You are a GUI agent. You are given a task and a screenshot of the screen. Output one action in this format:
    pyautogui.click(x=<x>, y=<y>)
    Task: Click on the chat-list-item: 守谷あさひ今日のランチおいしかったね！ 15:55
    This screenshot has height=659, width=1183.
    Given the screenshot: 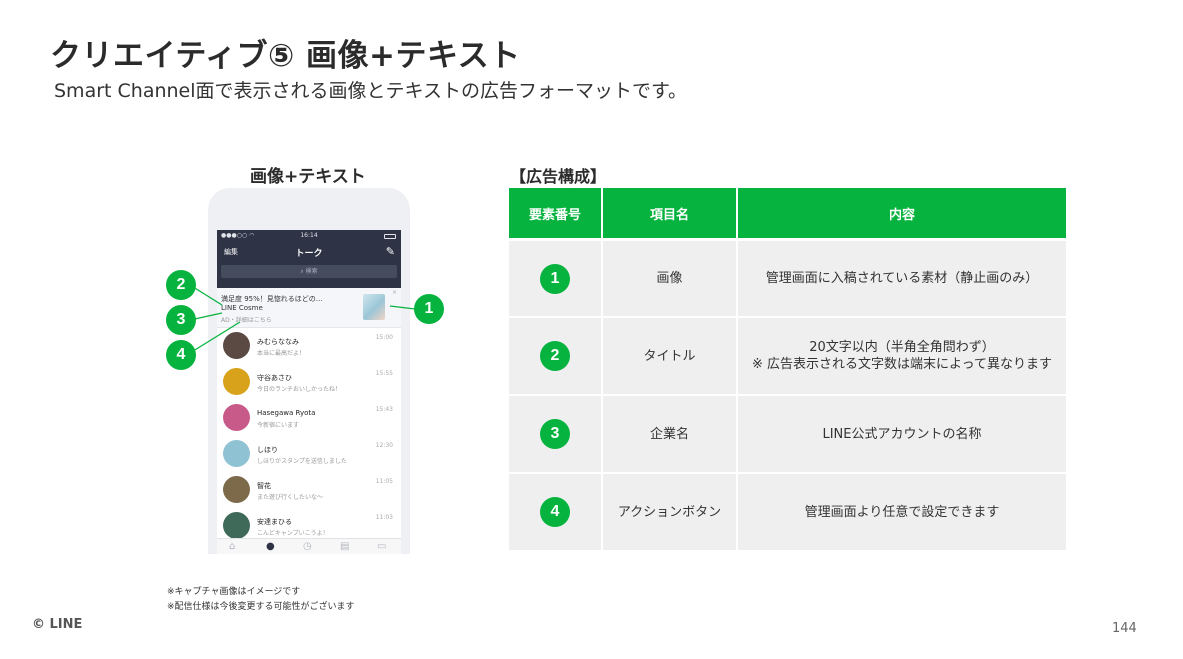 What is the action you would take?
    pyautogui.click(x=309, y=382)
    